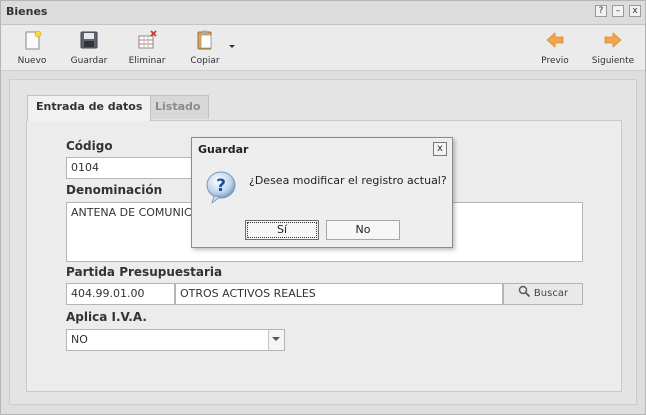 This screenshot has width=646, height=415. What do you see at coordinates (178, 107) in the screenshot?
I see `tab-listado: Listado` at bounding box center [178, 107].